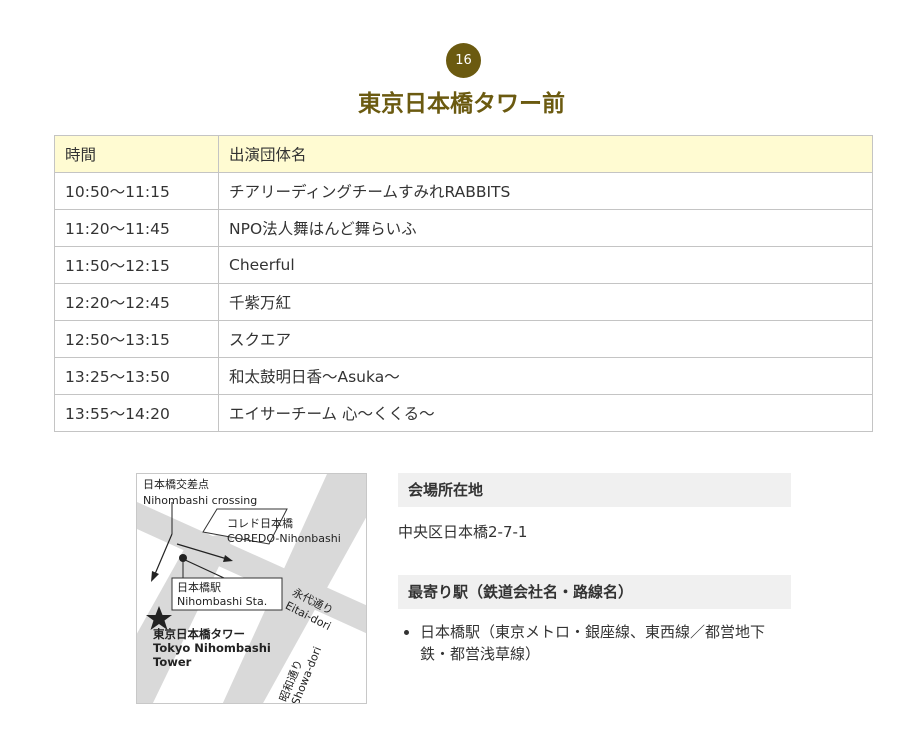 The height and width of the screenshot is (731, 923). What do you see at coordinates (172, 662) in the screenshot?
I see `map-label-tower-en-2: Tower` at bounding box center [172, 662].